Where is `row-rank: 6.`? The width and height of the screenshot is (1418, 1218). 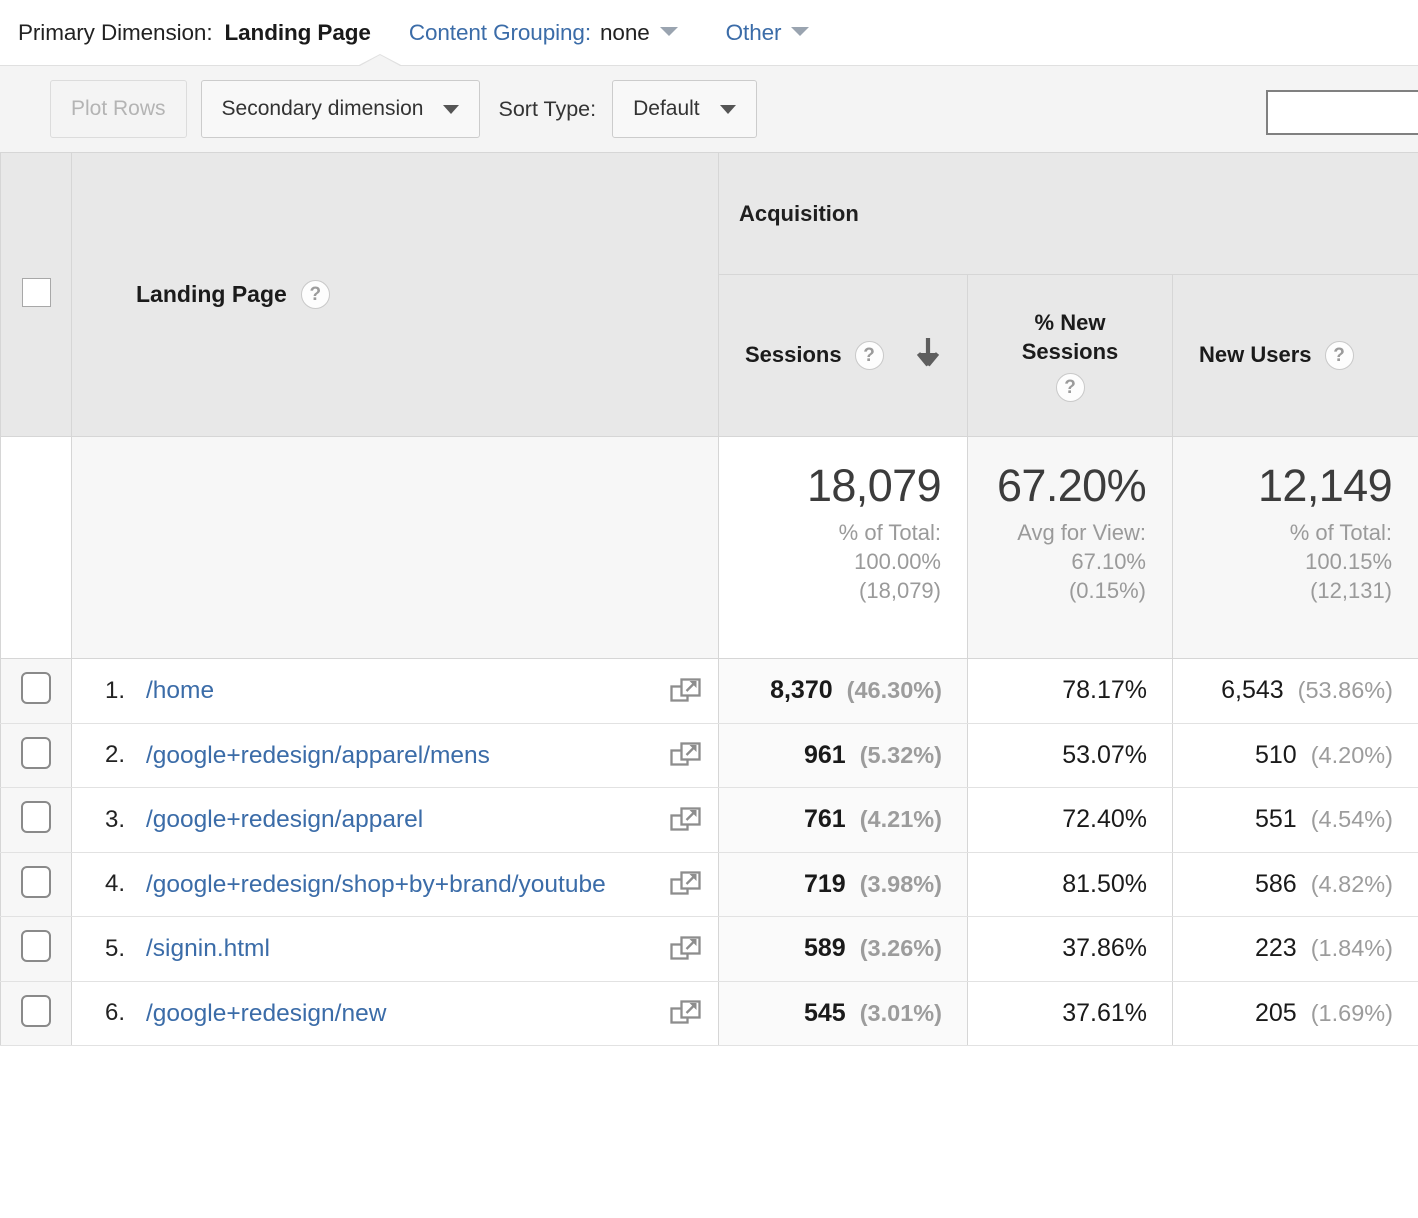 row-rank: 6. is located at coordinates (115, 1013).